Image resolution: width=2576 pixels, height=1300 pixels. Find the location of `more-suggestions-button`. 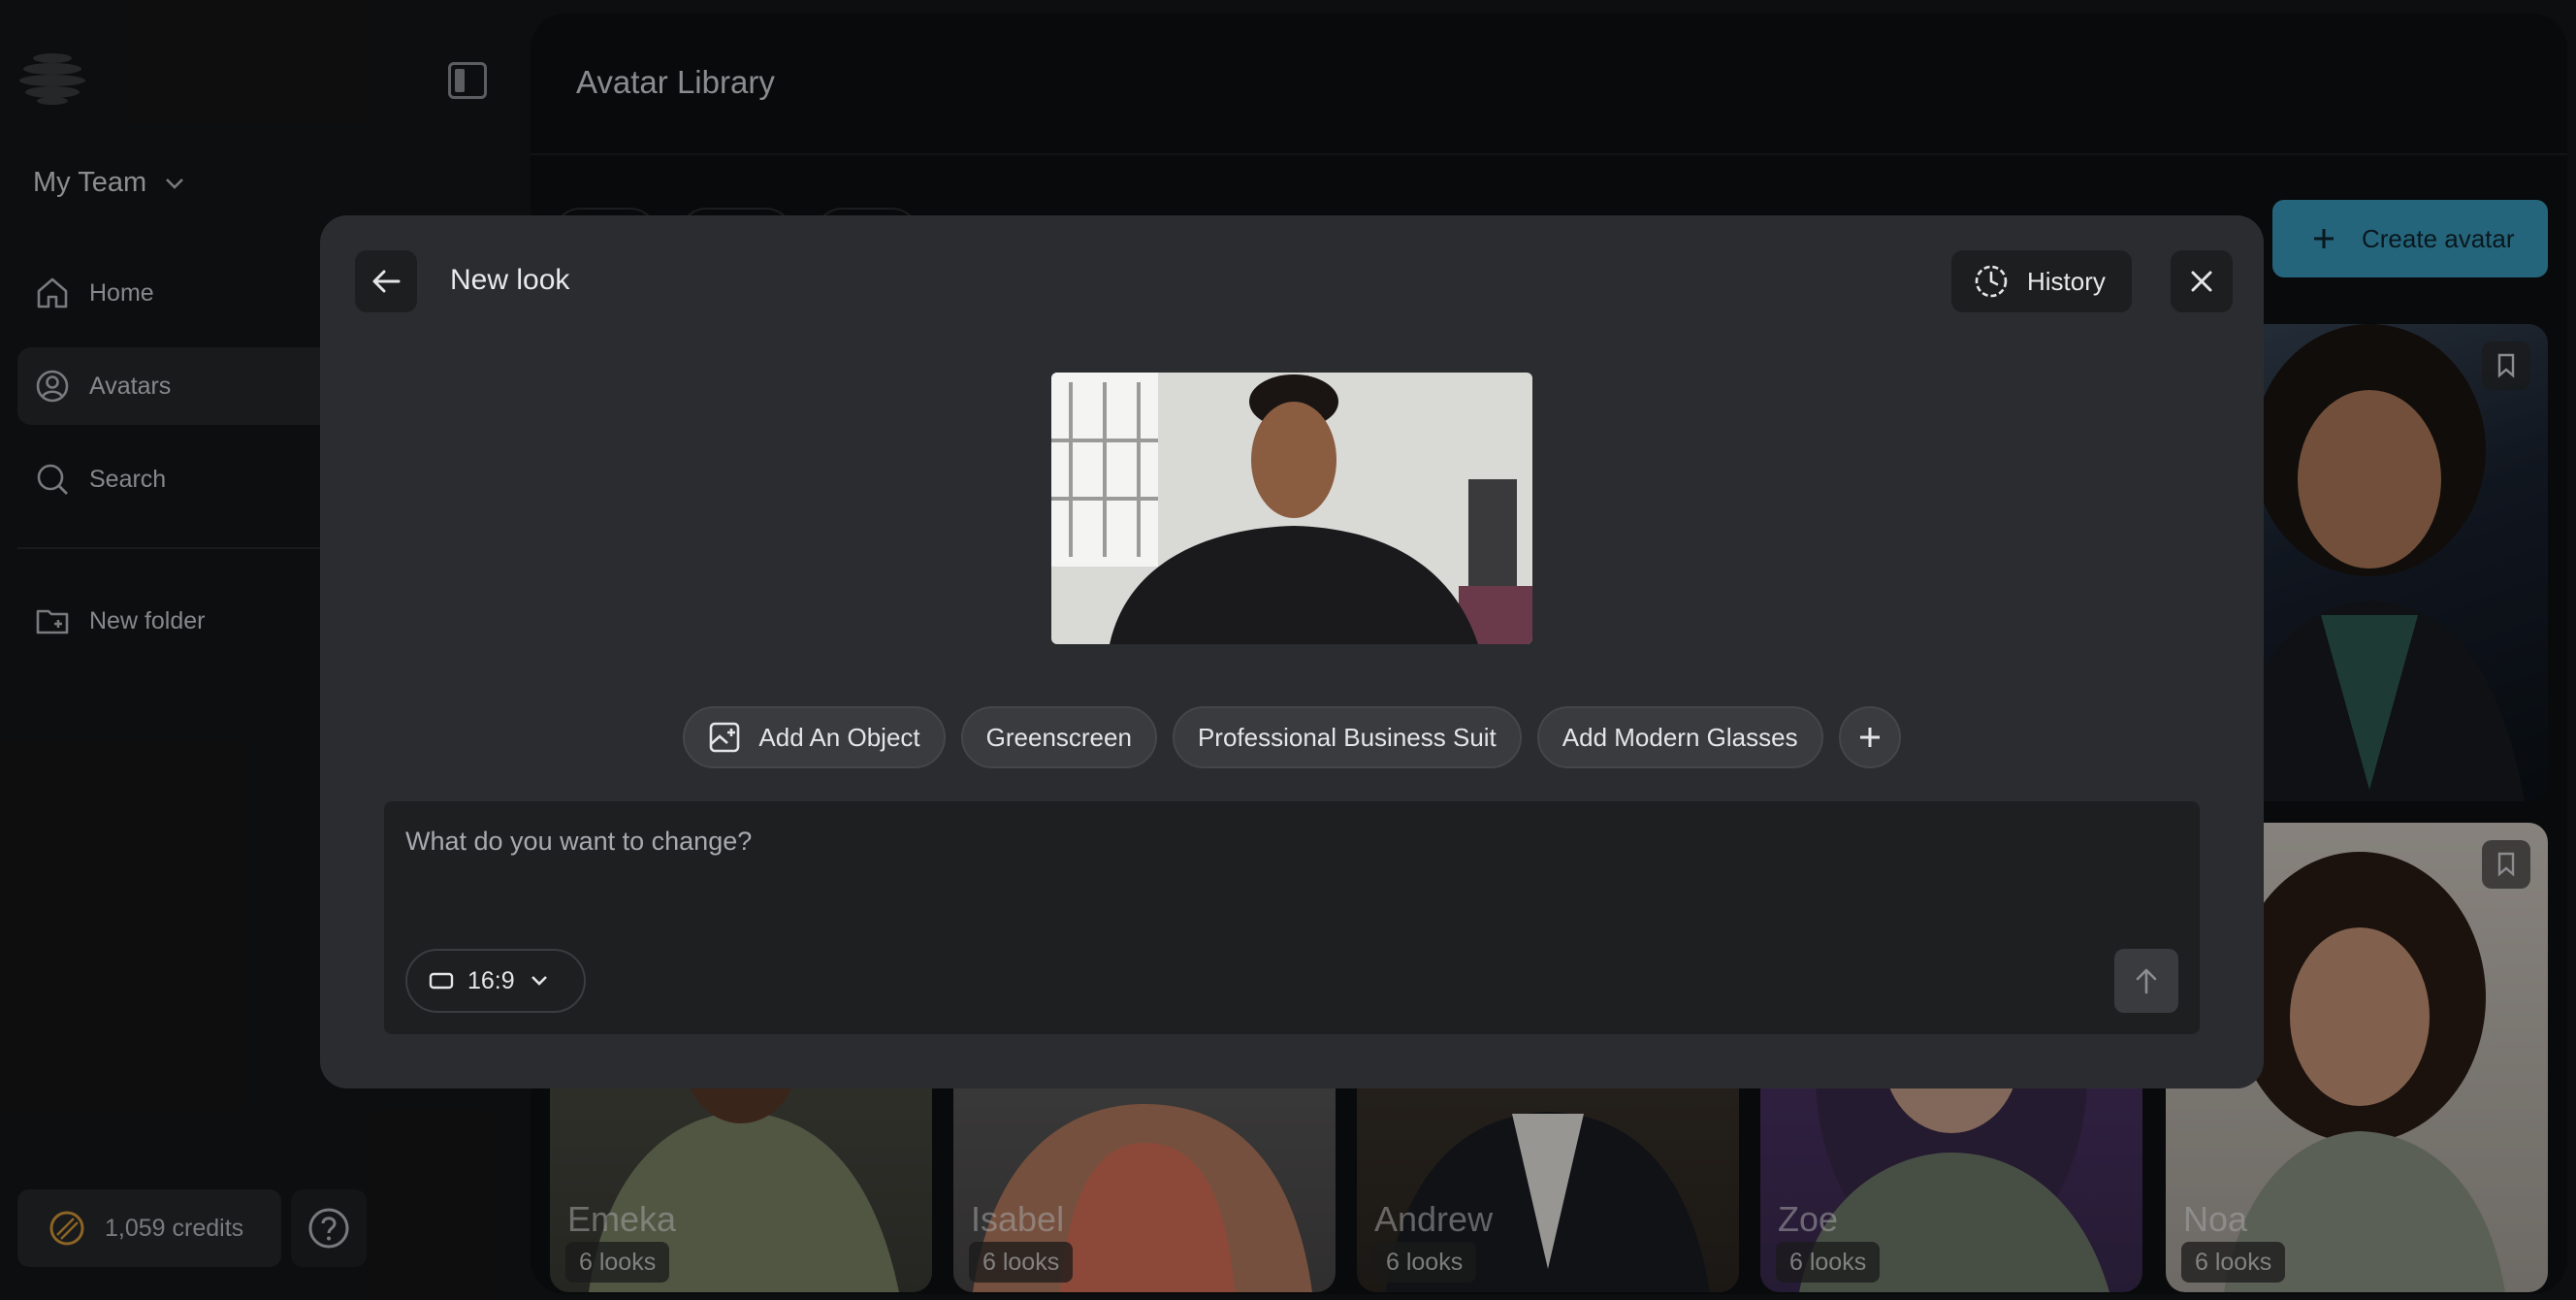

more-suggestions-button is located at coordinates (1869, 737).